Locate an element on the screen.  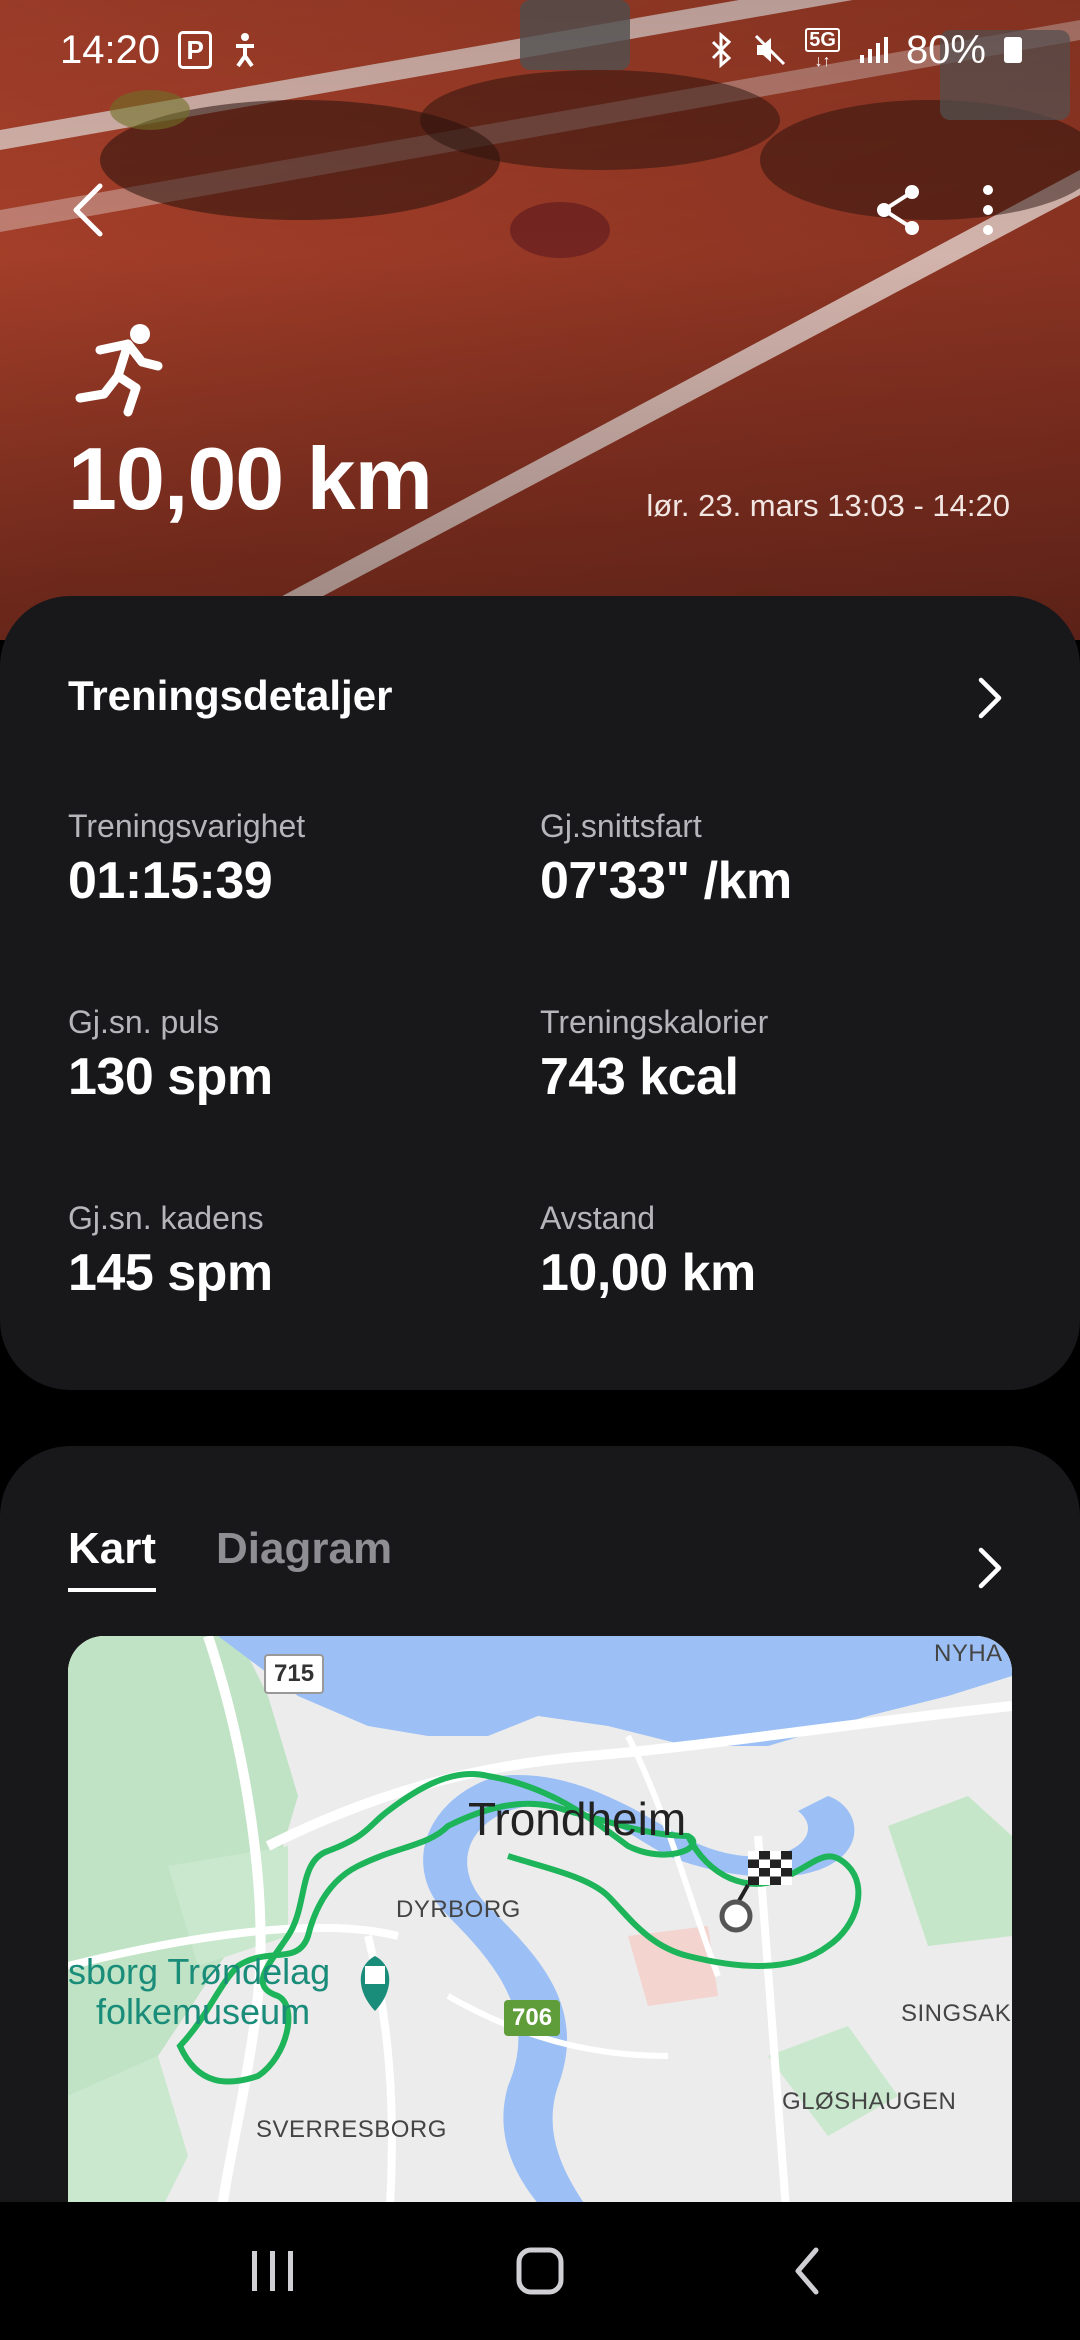
metric-distance: Avstand 10,00 km is located at coordinates (648, 1251).